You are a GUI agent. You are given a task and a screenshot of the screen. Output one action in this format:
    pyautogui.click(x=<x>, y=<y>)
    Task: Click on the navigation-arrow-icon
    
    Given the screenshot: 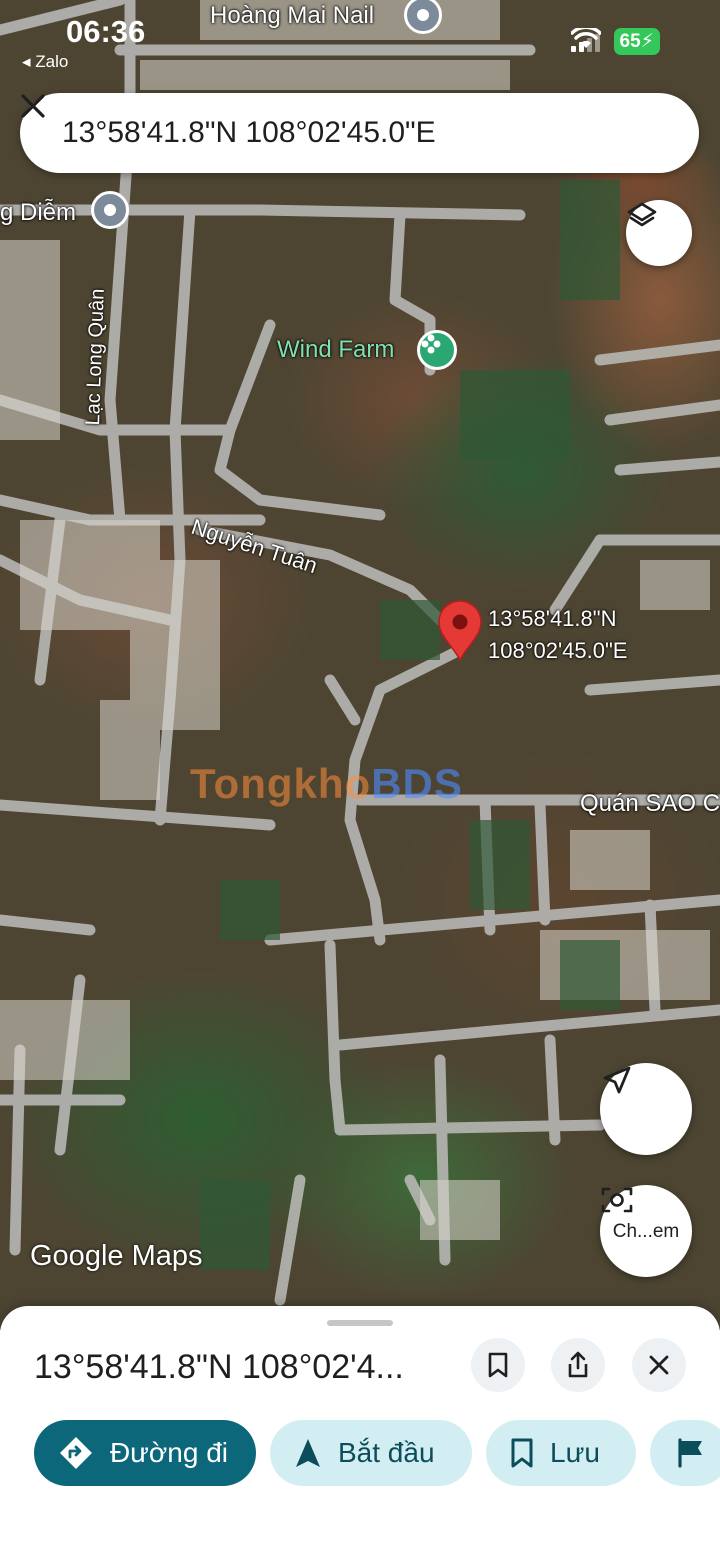 What is the action you would take?
    pyautogui.click(x=617, y=1080)
    